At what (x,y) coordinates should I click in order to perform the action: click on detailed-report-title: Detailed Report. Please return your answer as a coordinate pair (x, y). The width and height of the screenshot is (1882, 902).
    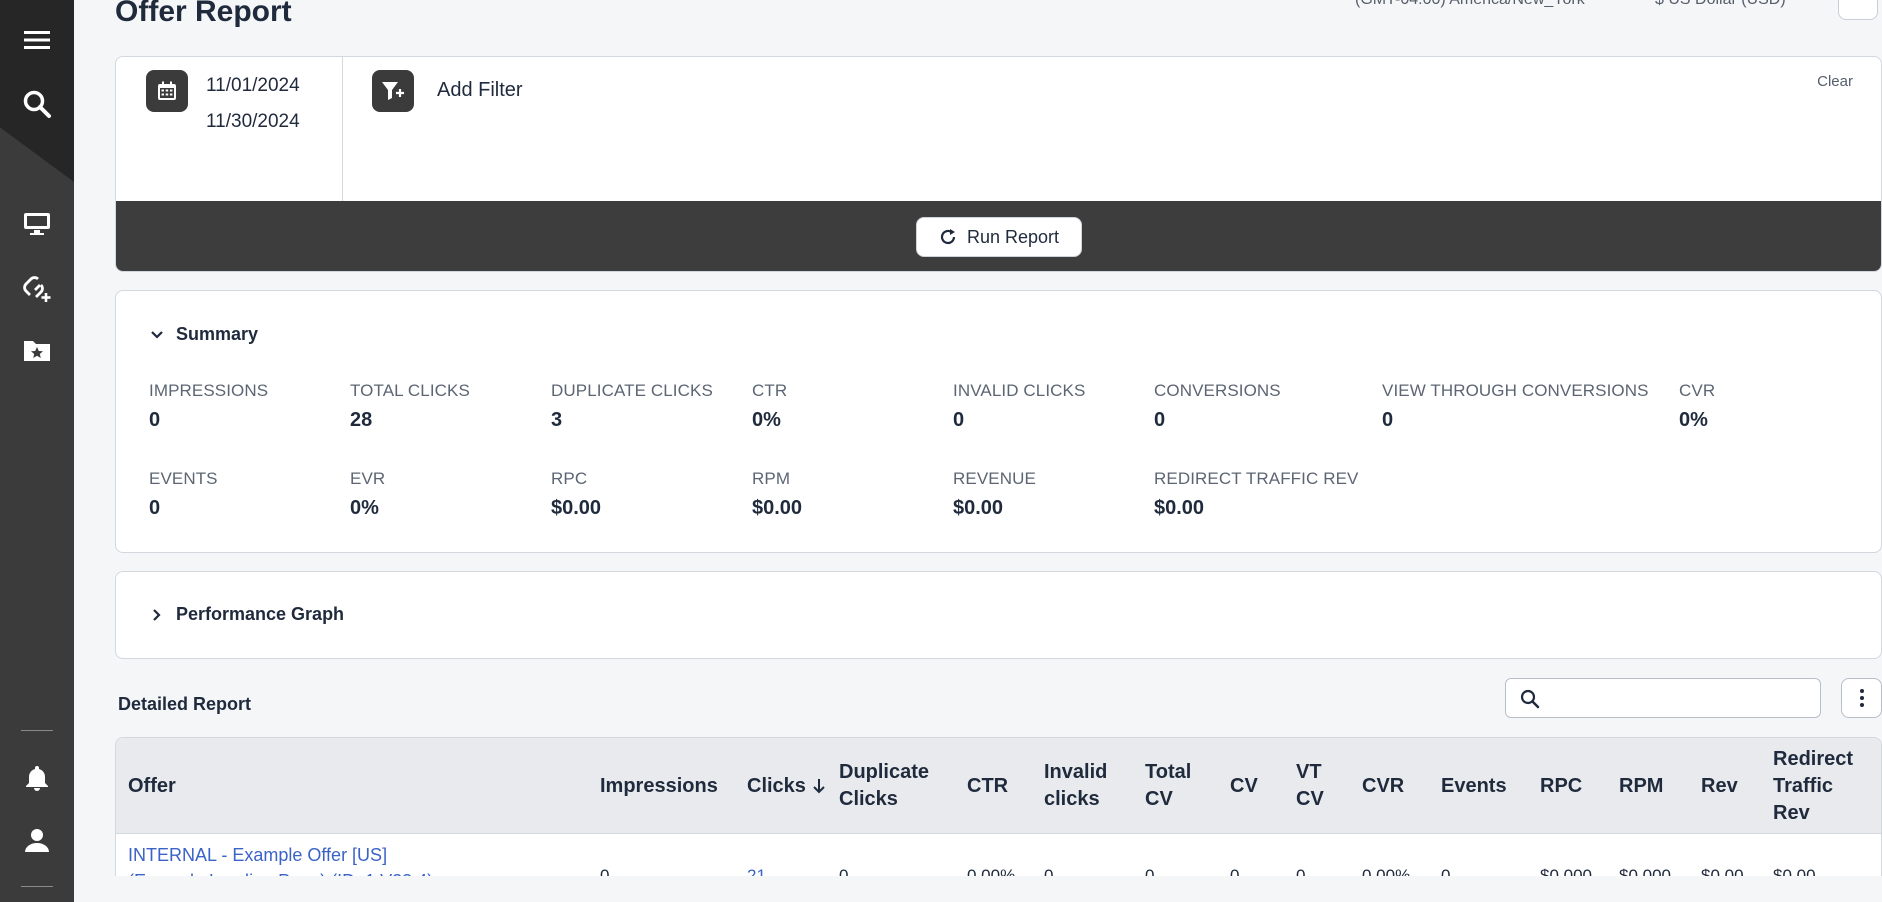
    Looking at the image, I should click on (185, 704).